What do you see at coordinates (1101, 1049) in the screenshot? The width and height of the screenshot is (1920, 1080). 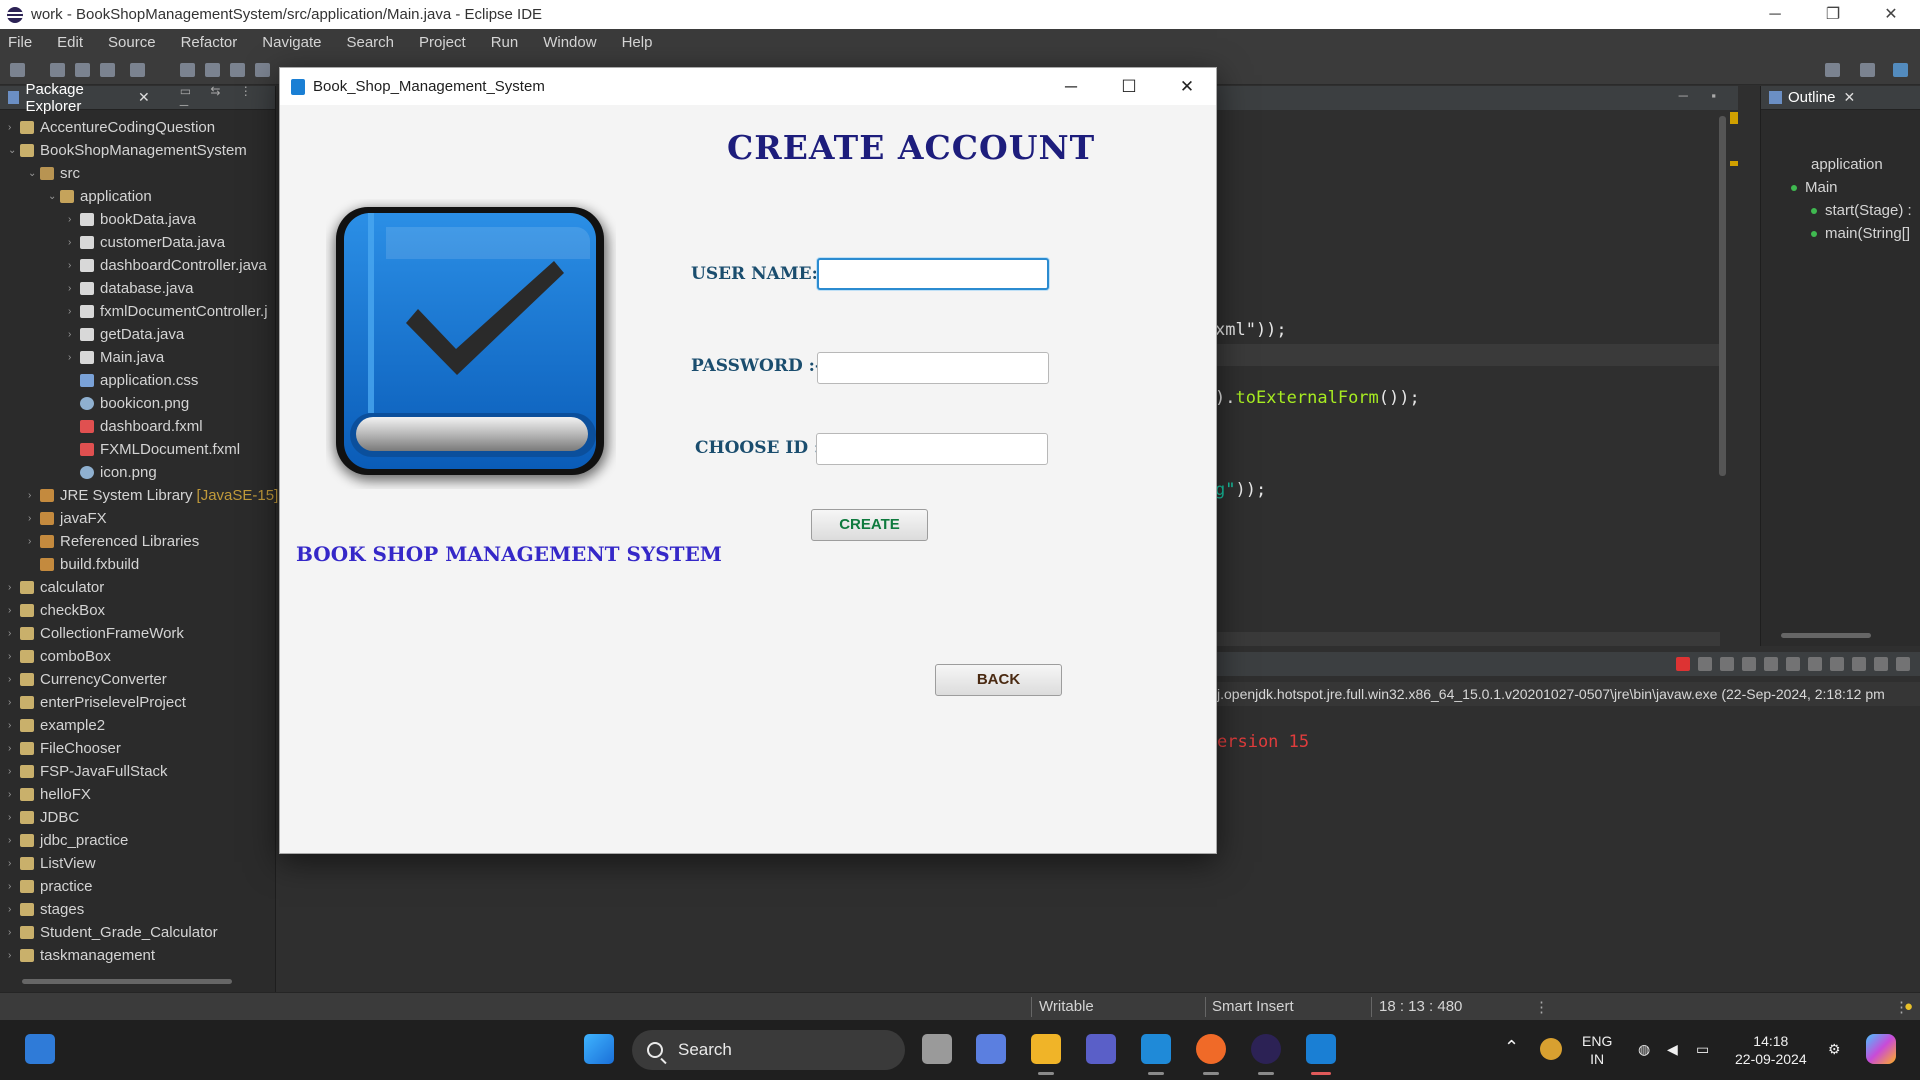 I see `teams-icon` at bounding box center [1101, 1049].